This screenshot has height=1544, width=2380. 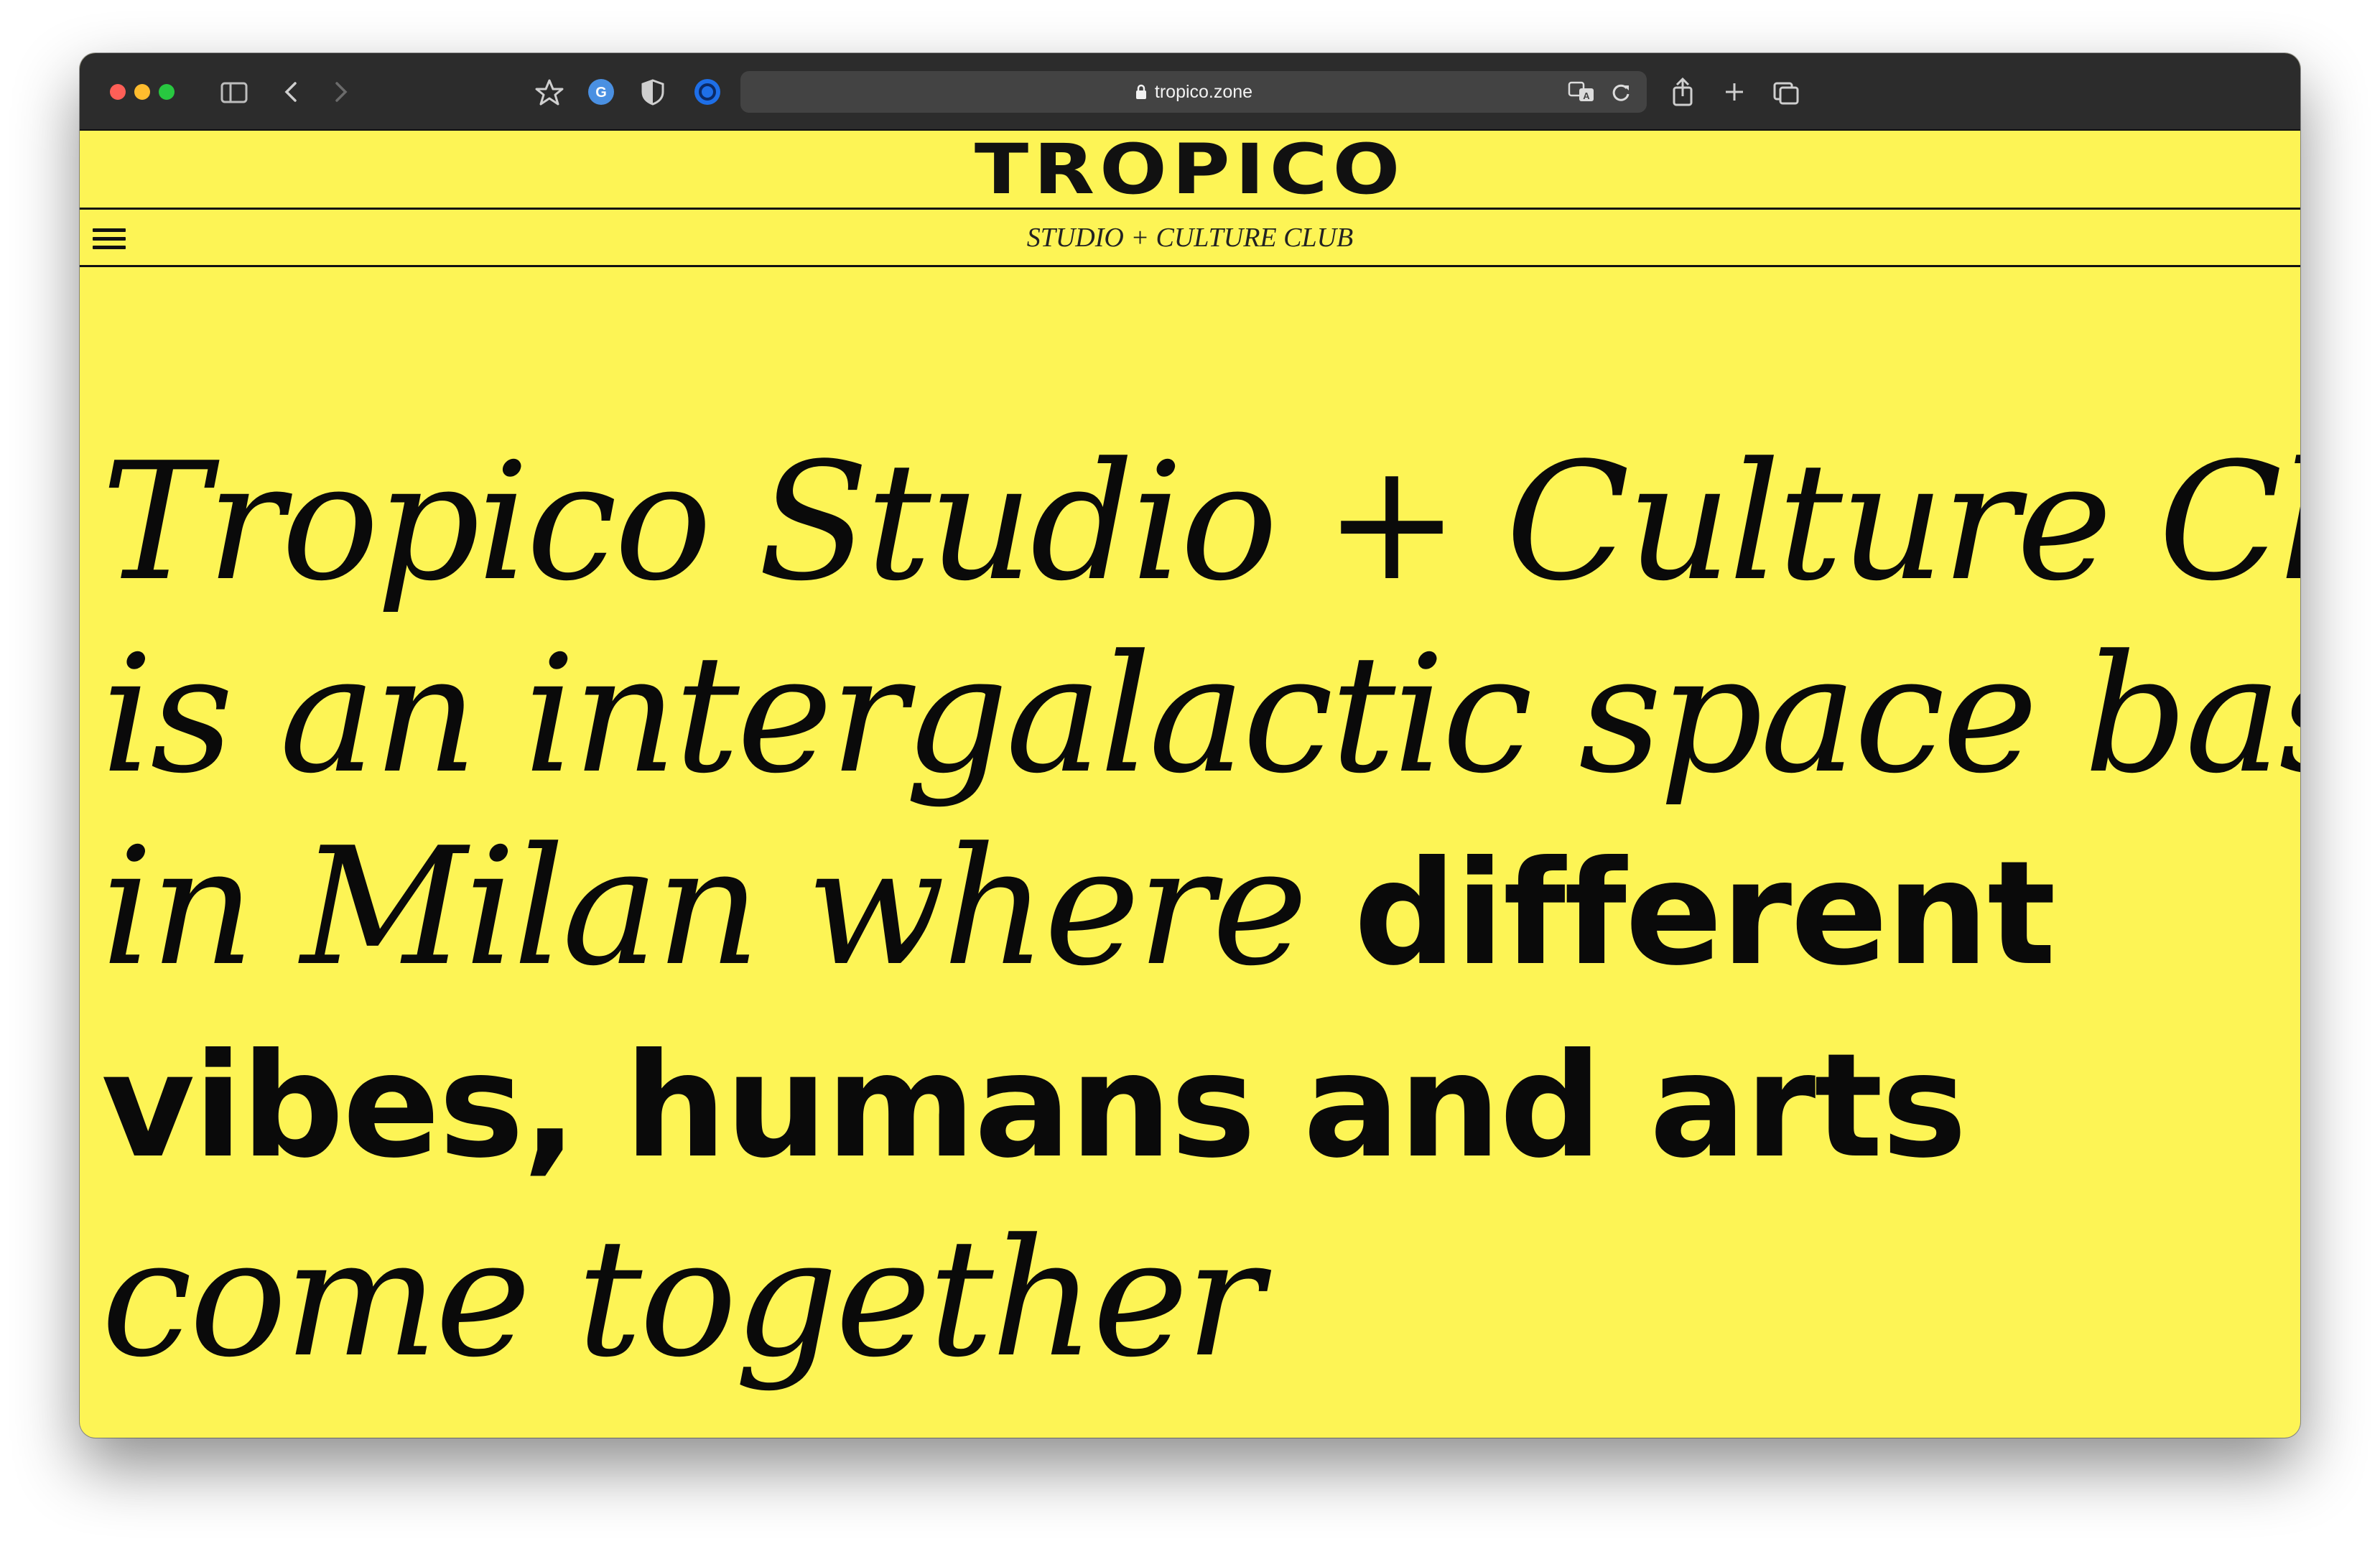 I want to click on hero-line-4: vibes, humans and arts, so click(x=1034, y=1106).